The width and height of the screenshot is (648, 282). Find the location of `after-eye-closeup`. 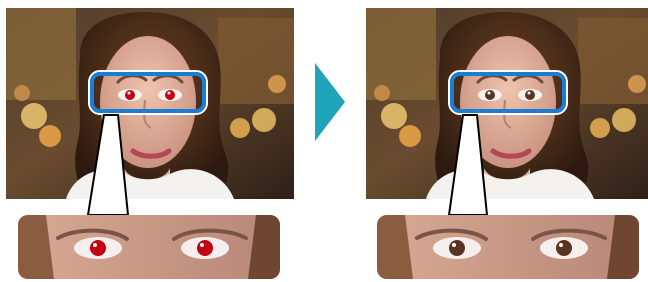

after-eye-closeup is located at coordinates (508, 247).